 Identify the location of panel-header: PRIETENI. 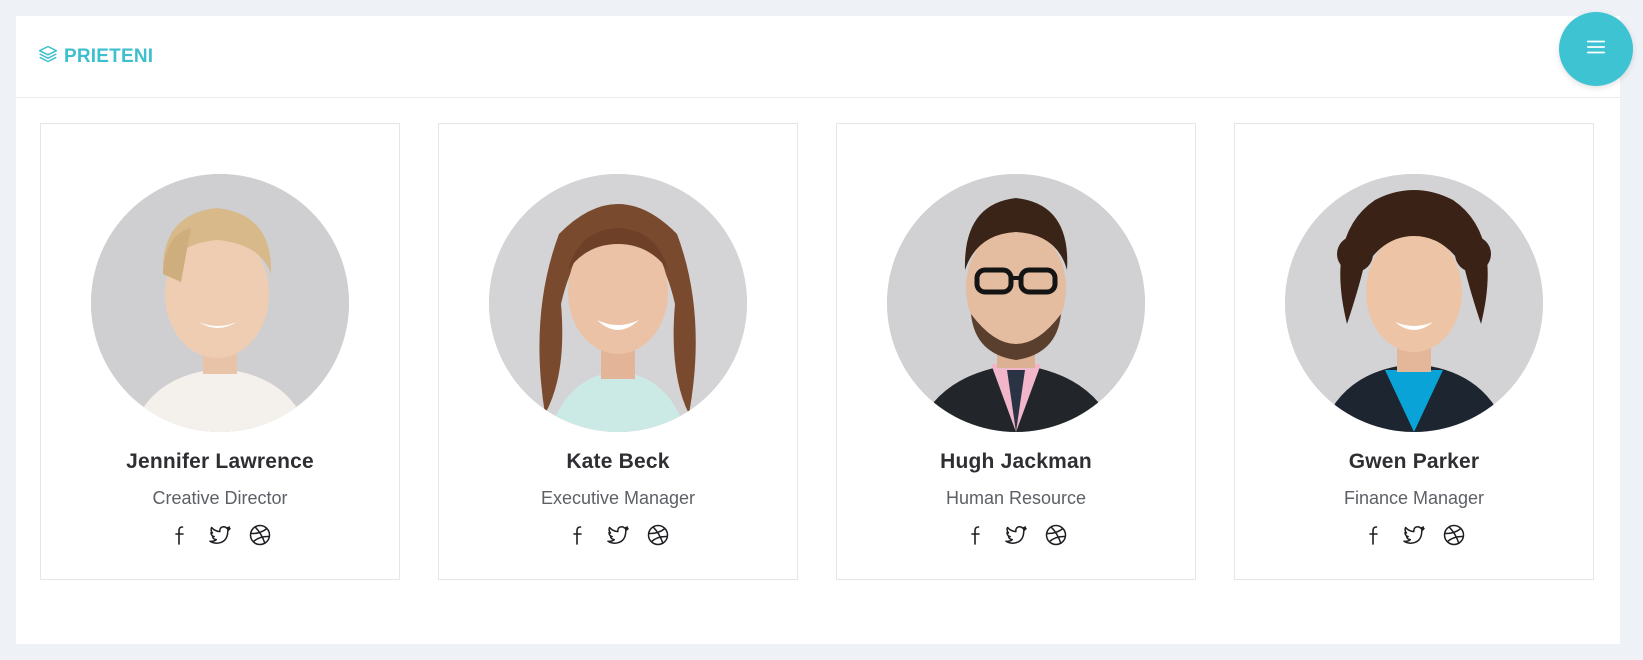
(818, 57).